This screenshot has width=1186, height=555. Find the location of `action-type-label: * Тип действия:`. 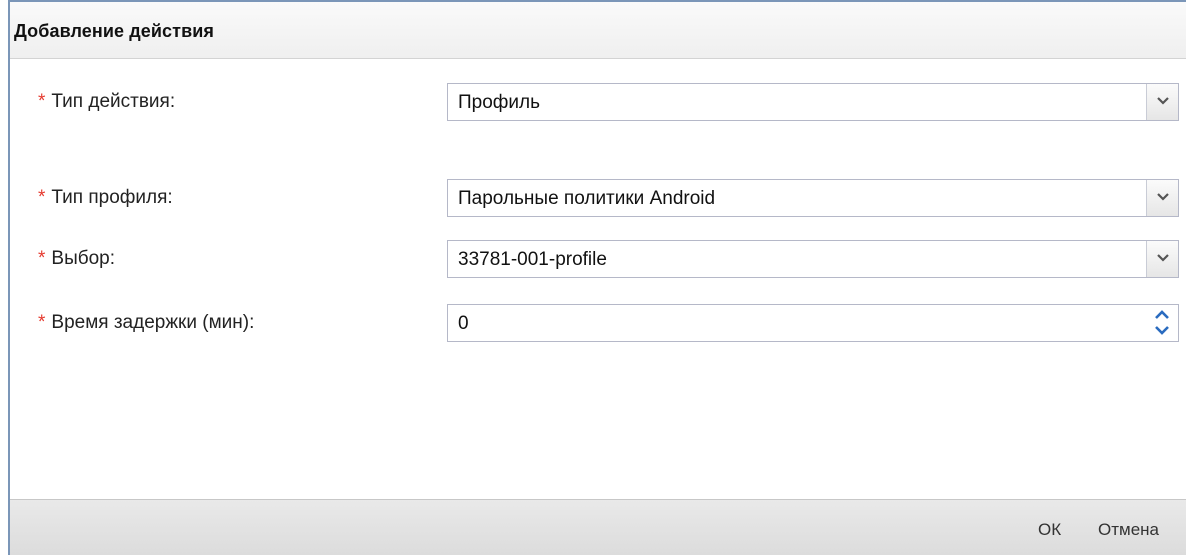

action-type-label: * Тип действия: is located at coordinates (106, 102).